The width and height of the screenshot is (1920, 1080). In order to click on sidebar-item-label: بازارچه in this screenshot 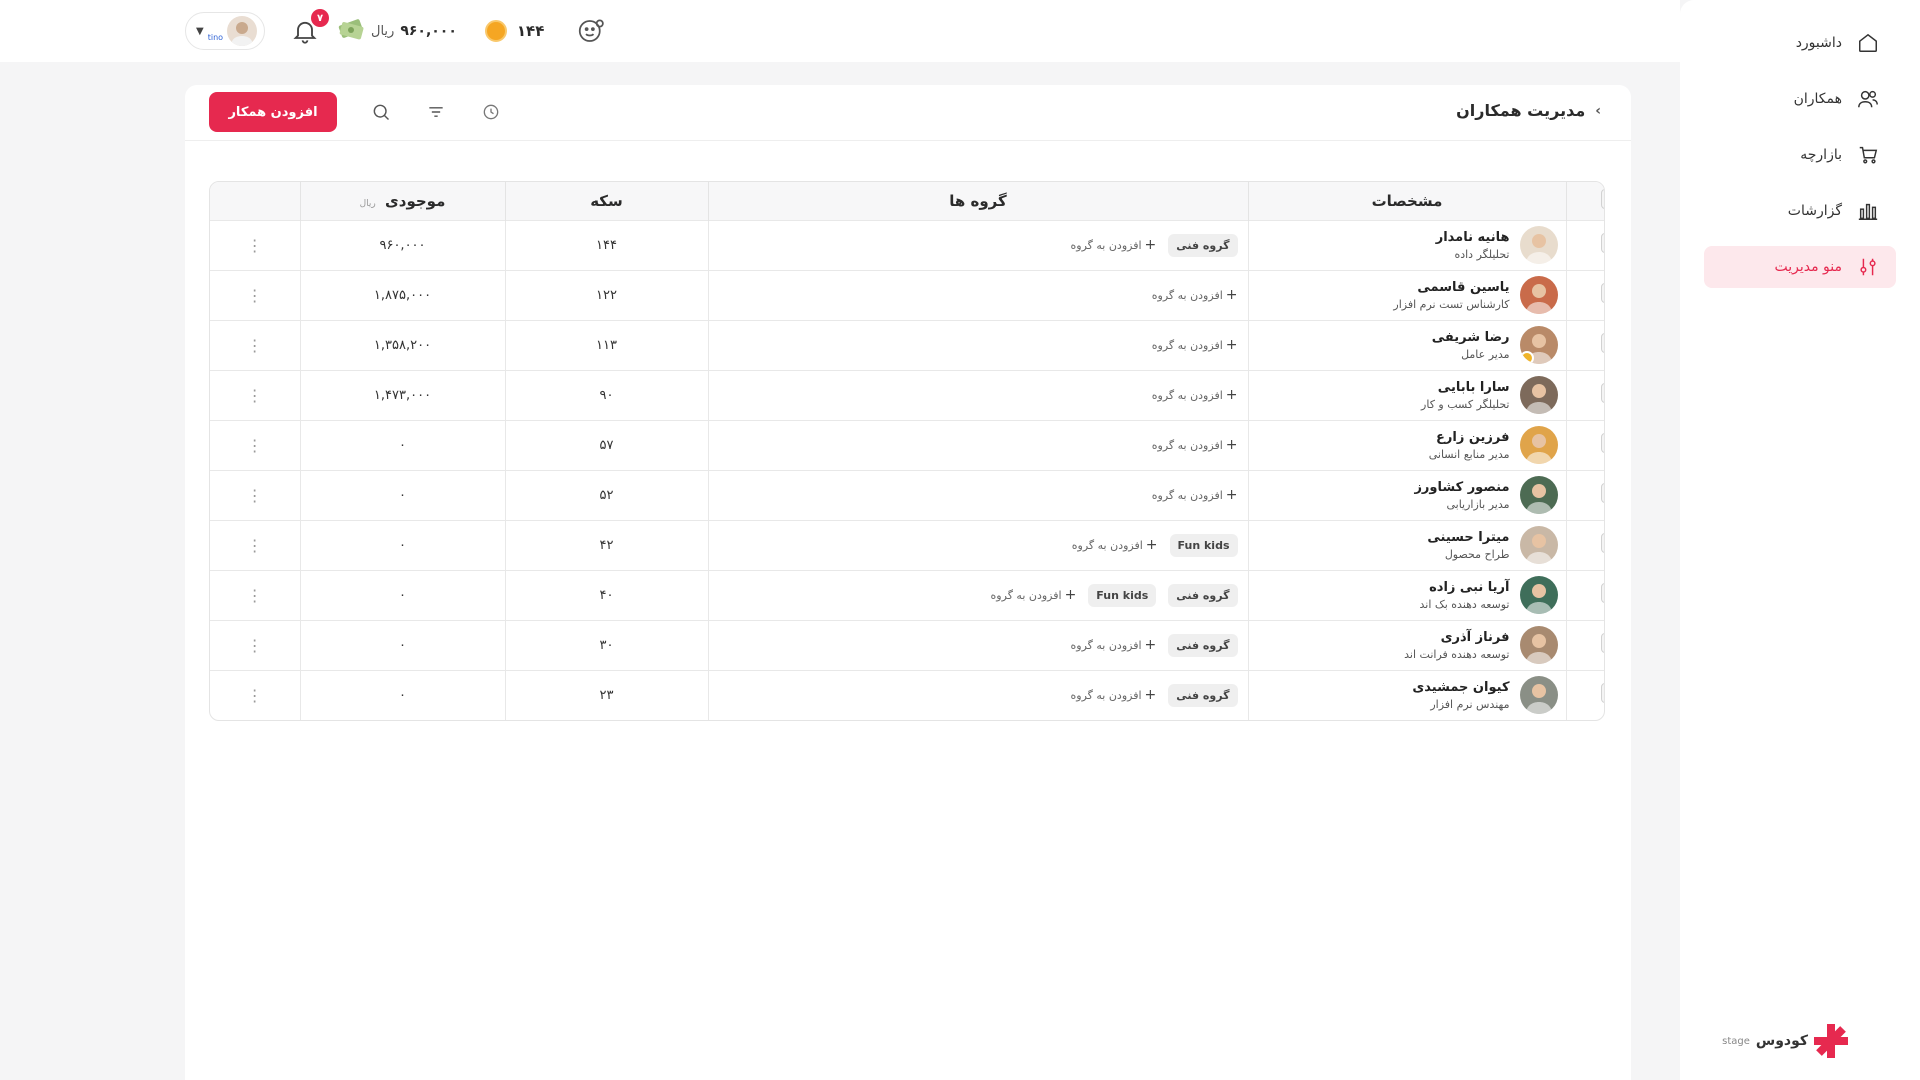, I will do `click(1821, 155)`.